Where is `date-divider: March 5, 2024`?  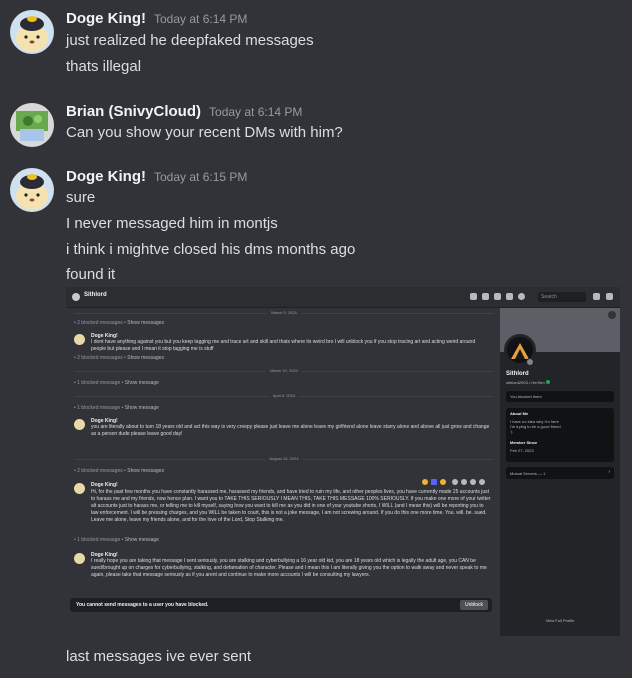 date-divider: March 5, 2024 is located at coordinates (284, 312).